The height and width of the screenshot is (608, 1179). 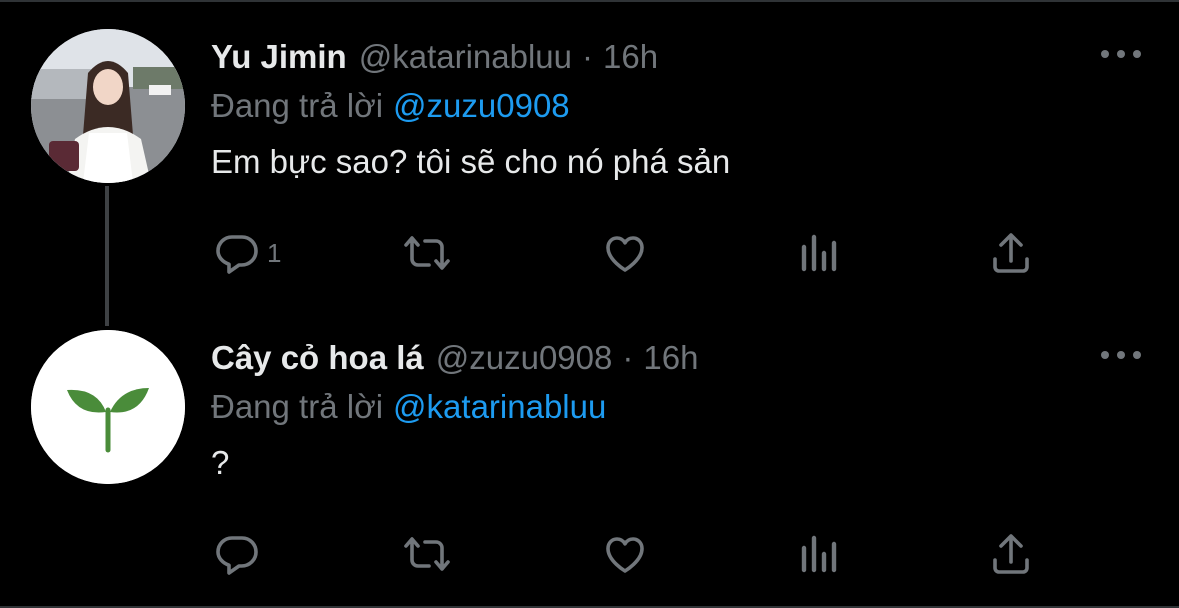 I want to click on user-handle: @zuzu0908, so click(x=524, y=358).